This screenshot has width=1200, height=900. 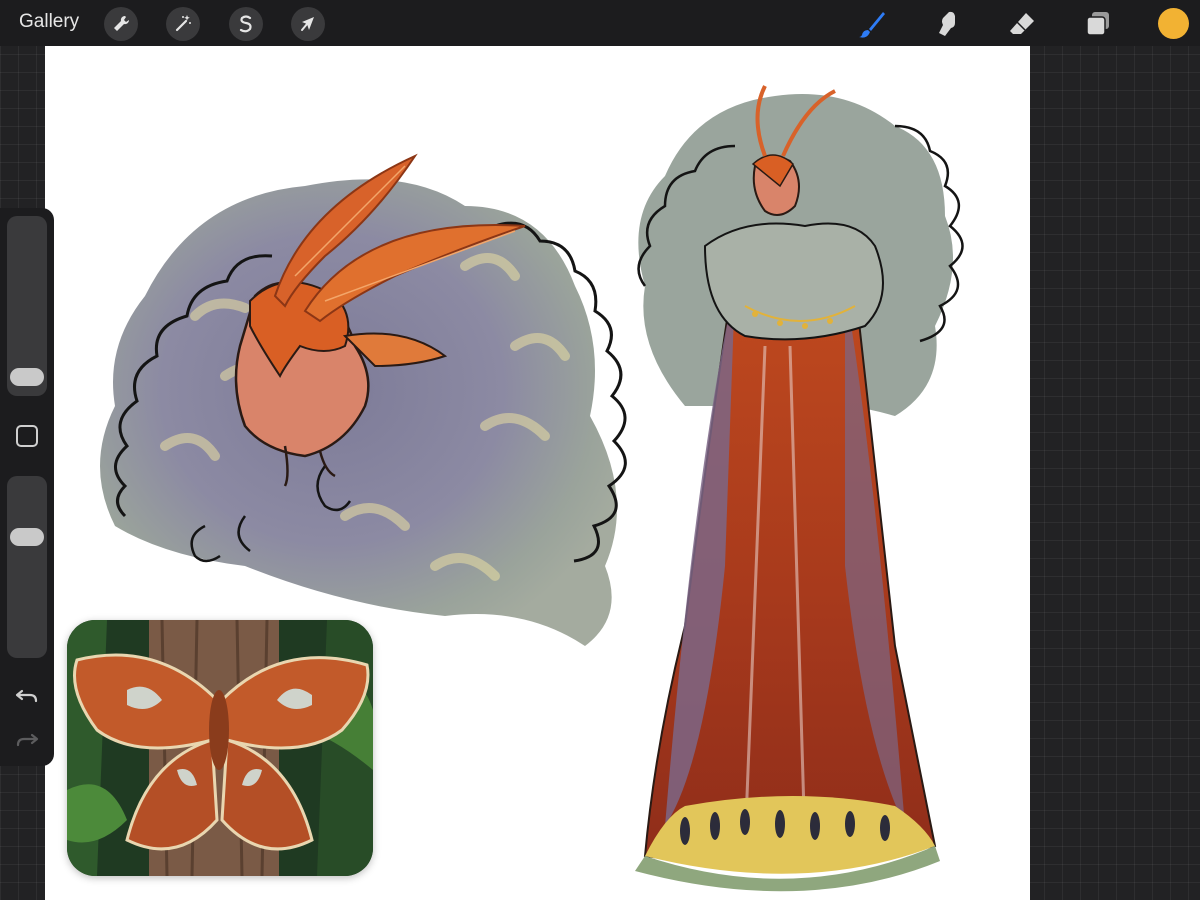 I want to click on smudge-finger-icon, so click(x=947, y=24).